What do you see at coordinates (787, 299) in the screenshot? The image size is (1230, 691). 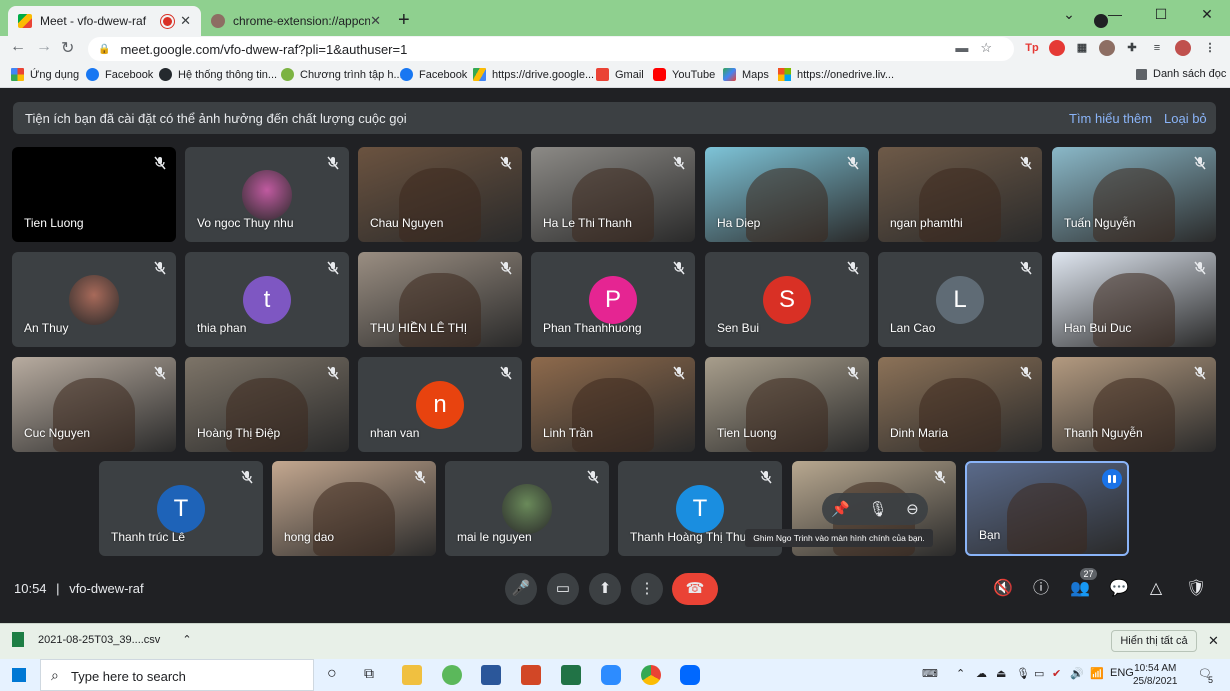 I see `participant-tile: S Sen Bui` at bounding box center [787, 299].